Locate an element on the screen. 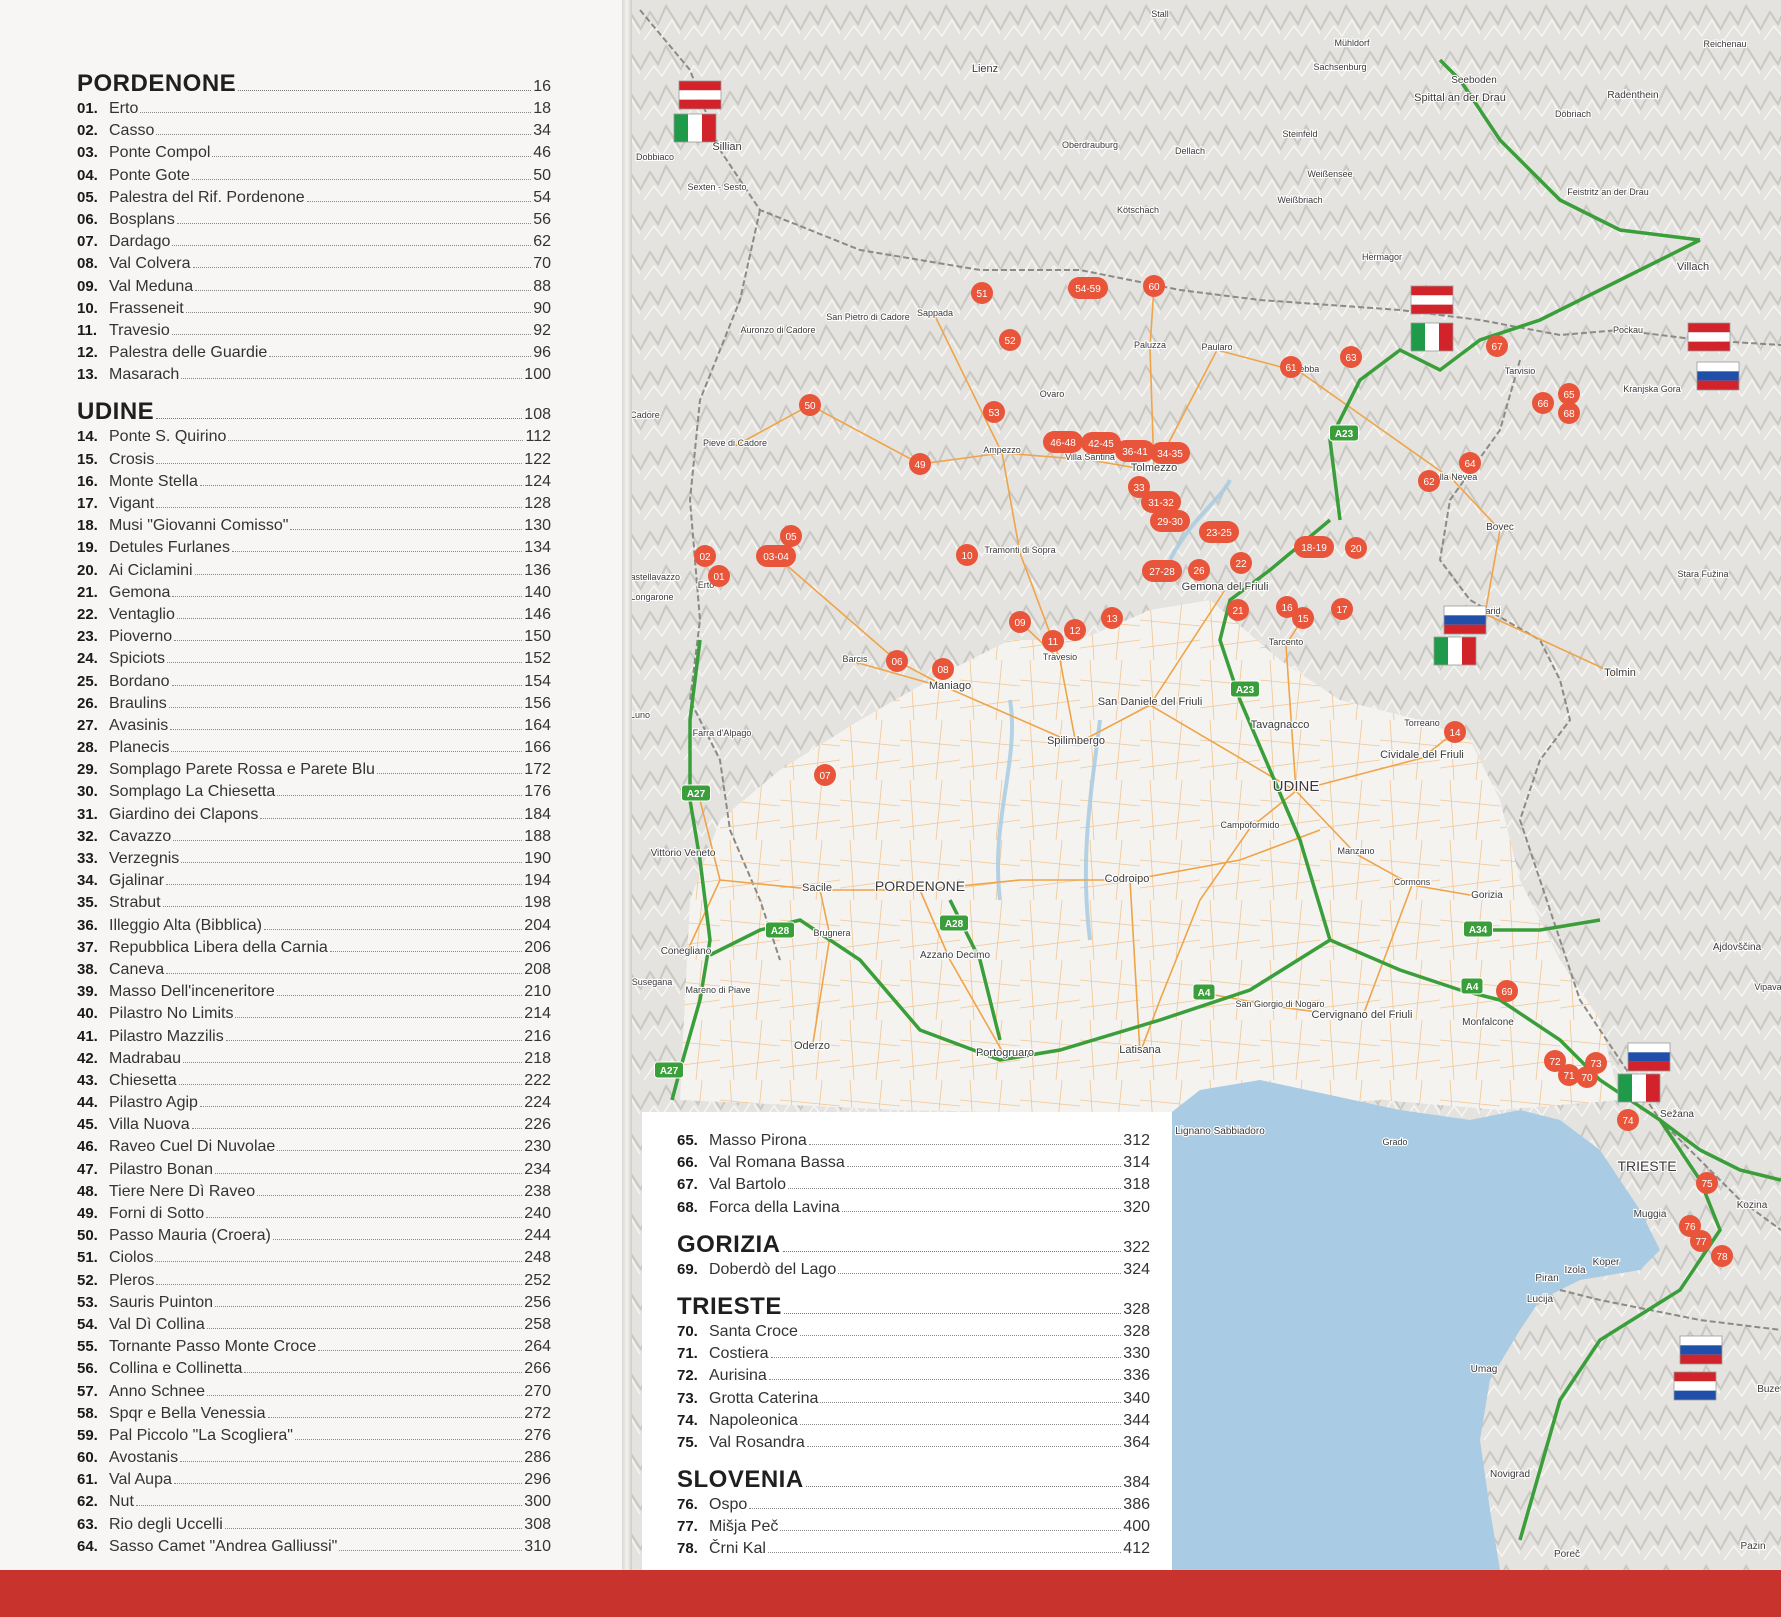  entry-page: 240 is located at coordinates (537, 1213).